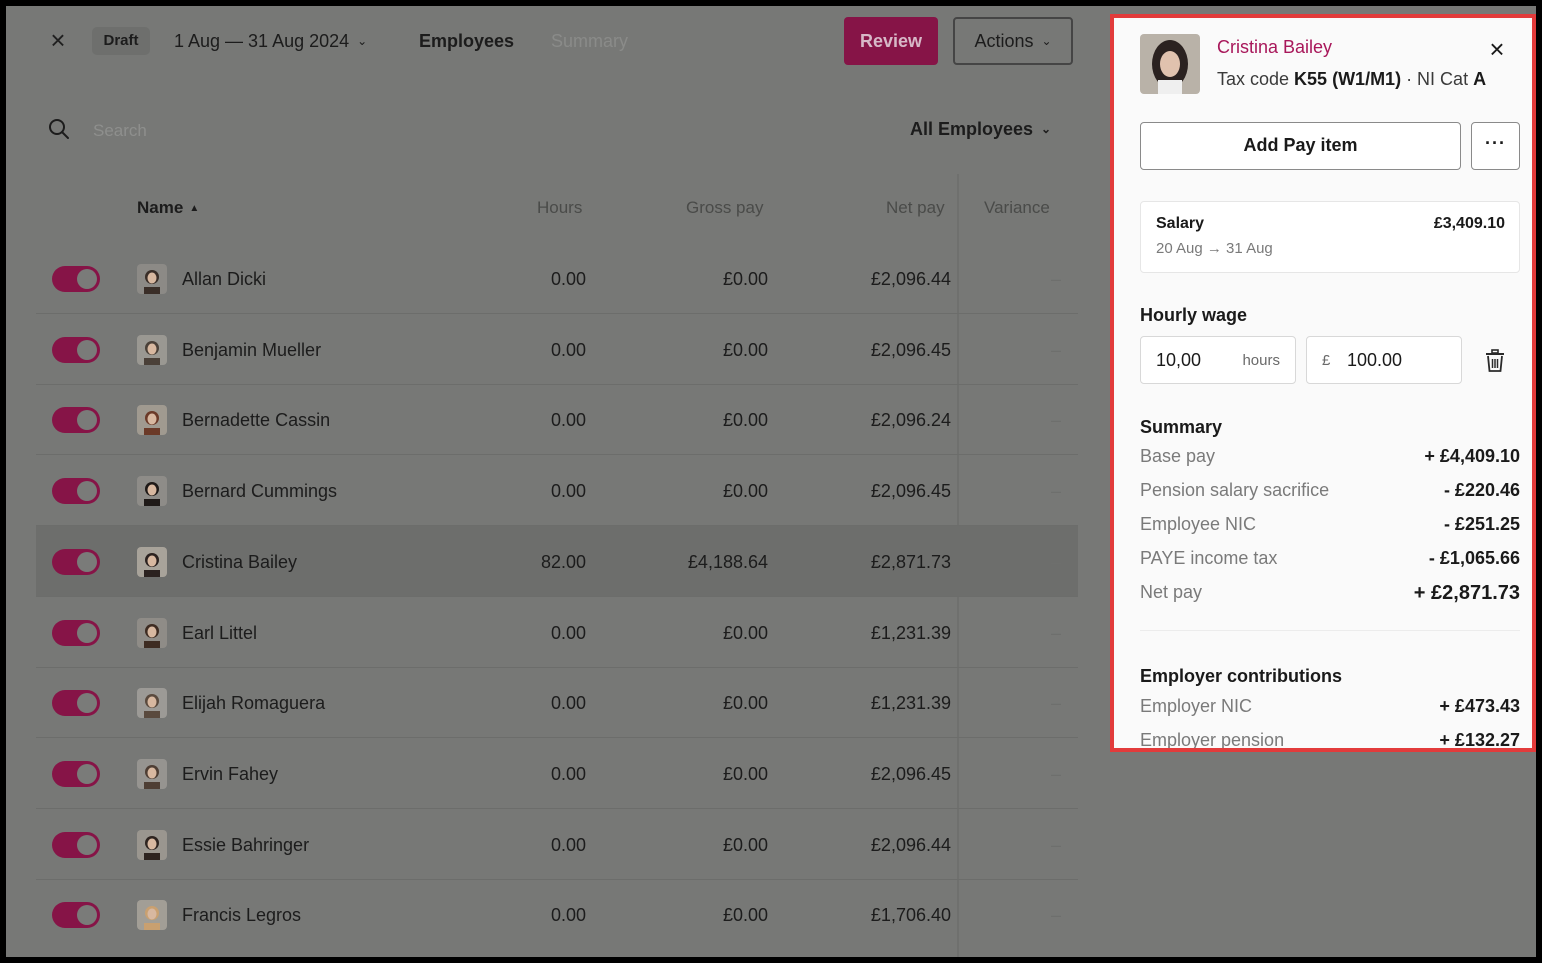  Describe the element at coordinates (910, 844) in the screenshot. I see `net-pay-cell: £2,096.44` at that location.